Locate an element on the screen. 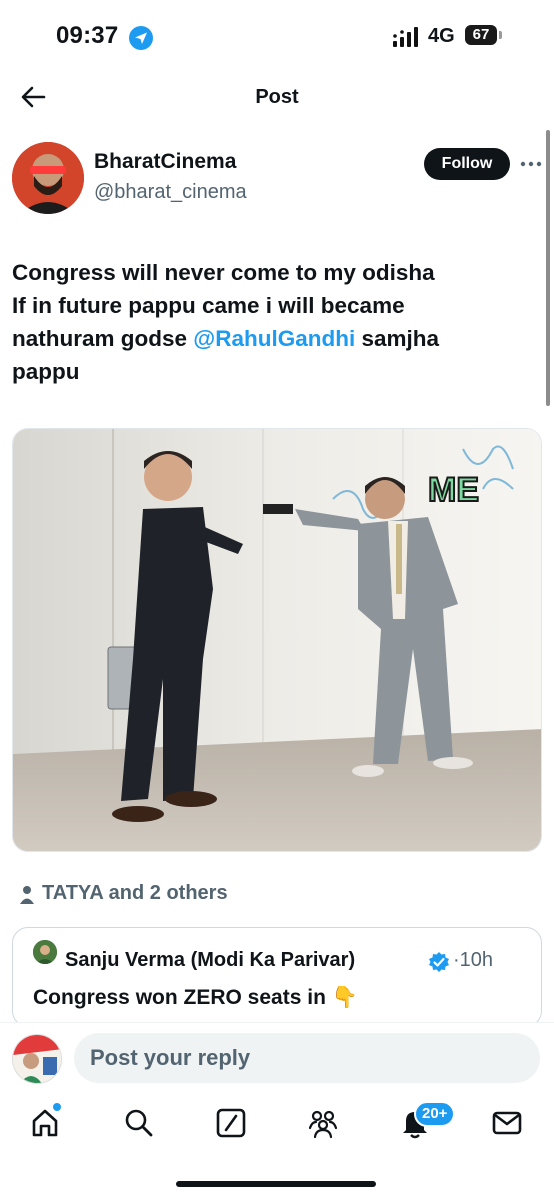 This screenshot has width=554, height=1200. post-text-line-2: If in future pappu came i will became is located at coordinates (208, 305).